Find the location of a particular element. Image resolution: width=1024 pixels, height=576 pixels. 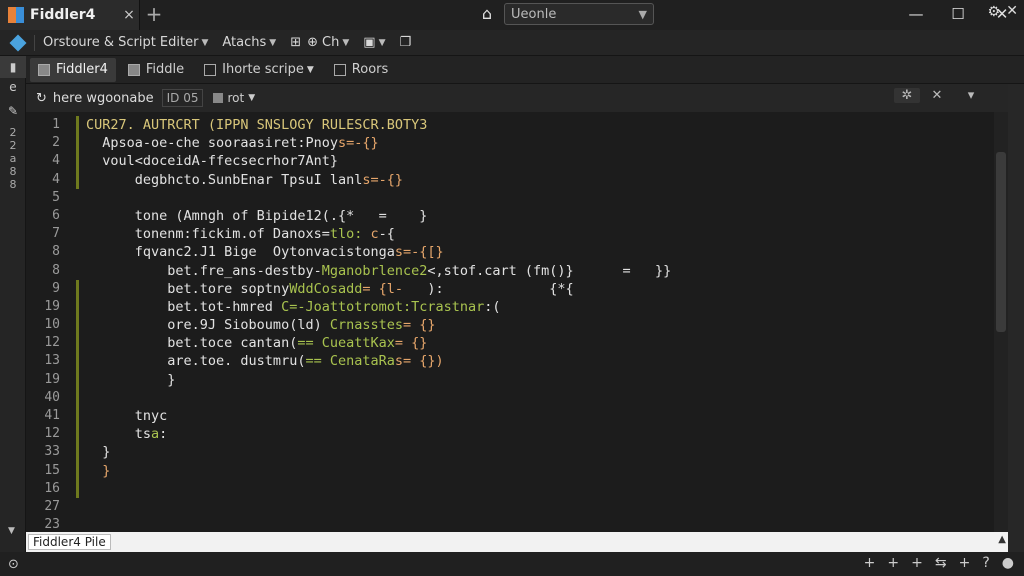

vertical-scrollbar is located at coordinates (1001, 322).